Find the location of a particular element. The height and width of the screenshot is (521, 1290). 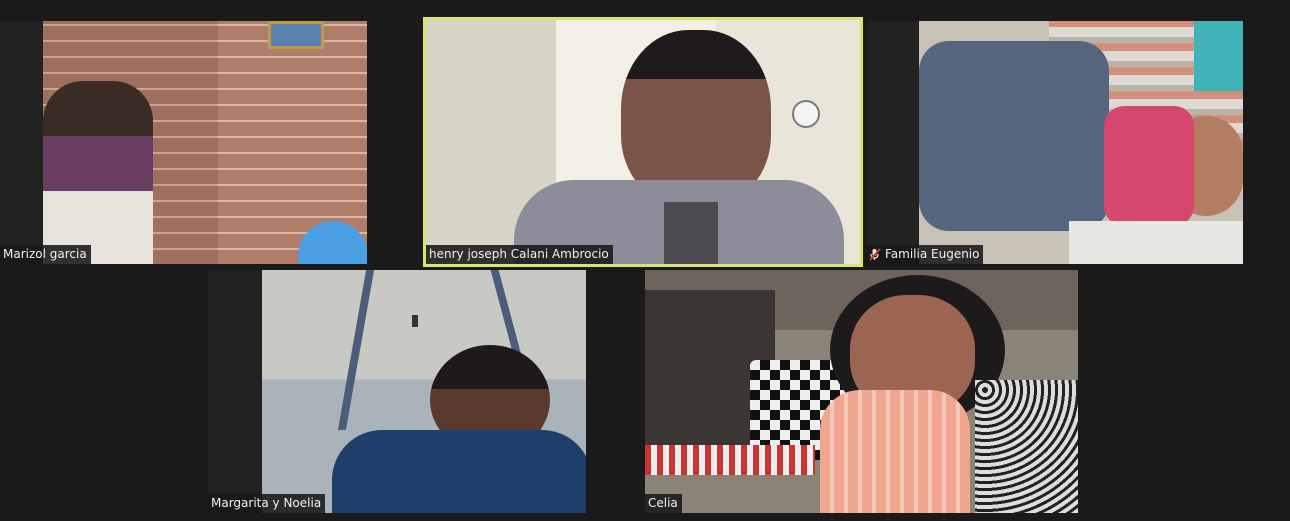

participant-tile-familia-eugenio: Familia Eugenio is located at coordinates (1054, 142).